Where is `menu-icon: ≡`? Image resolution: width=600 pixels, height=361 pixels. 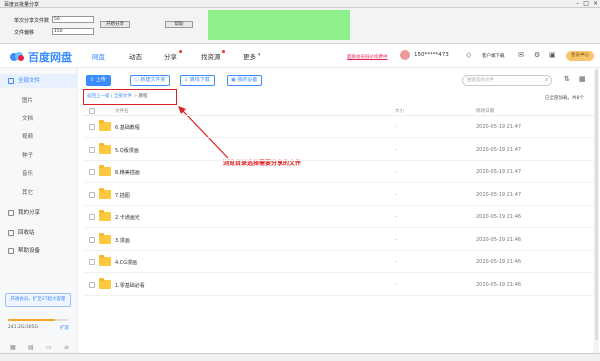
menu-icon: ≡ is located at coordinates (66, 347).